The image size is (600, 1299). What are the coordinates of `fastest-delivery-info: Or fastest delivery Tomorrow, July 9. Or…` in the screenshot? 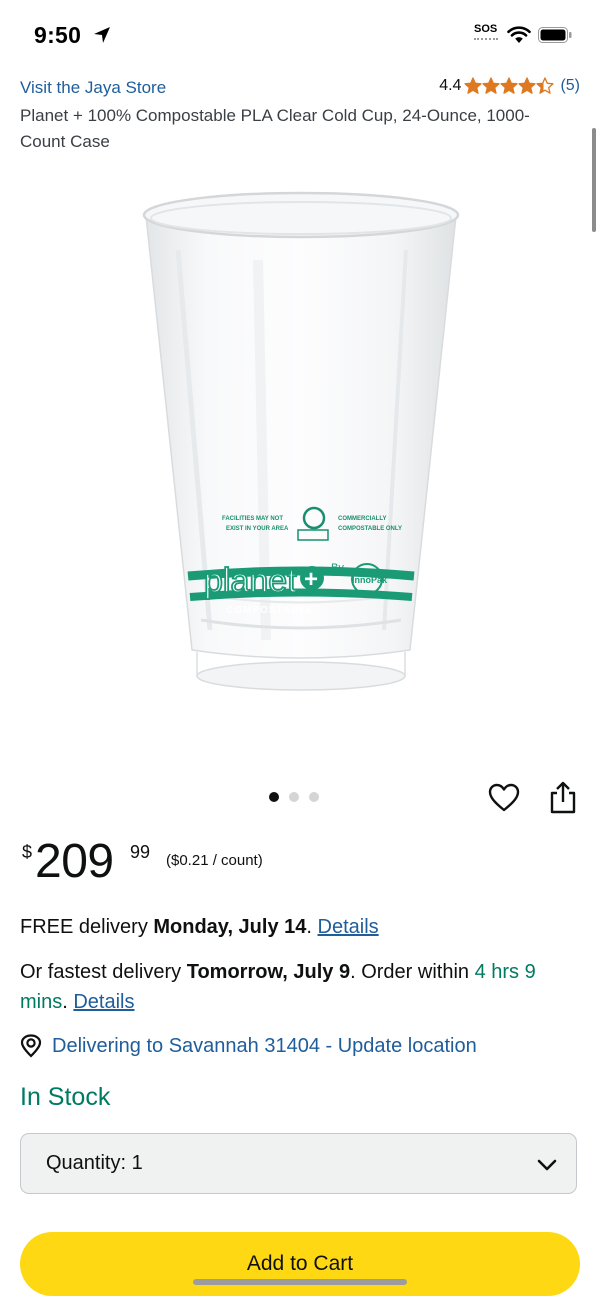 It's located at (300, 987).